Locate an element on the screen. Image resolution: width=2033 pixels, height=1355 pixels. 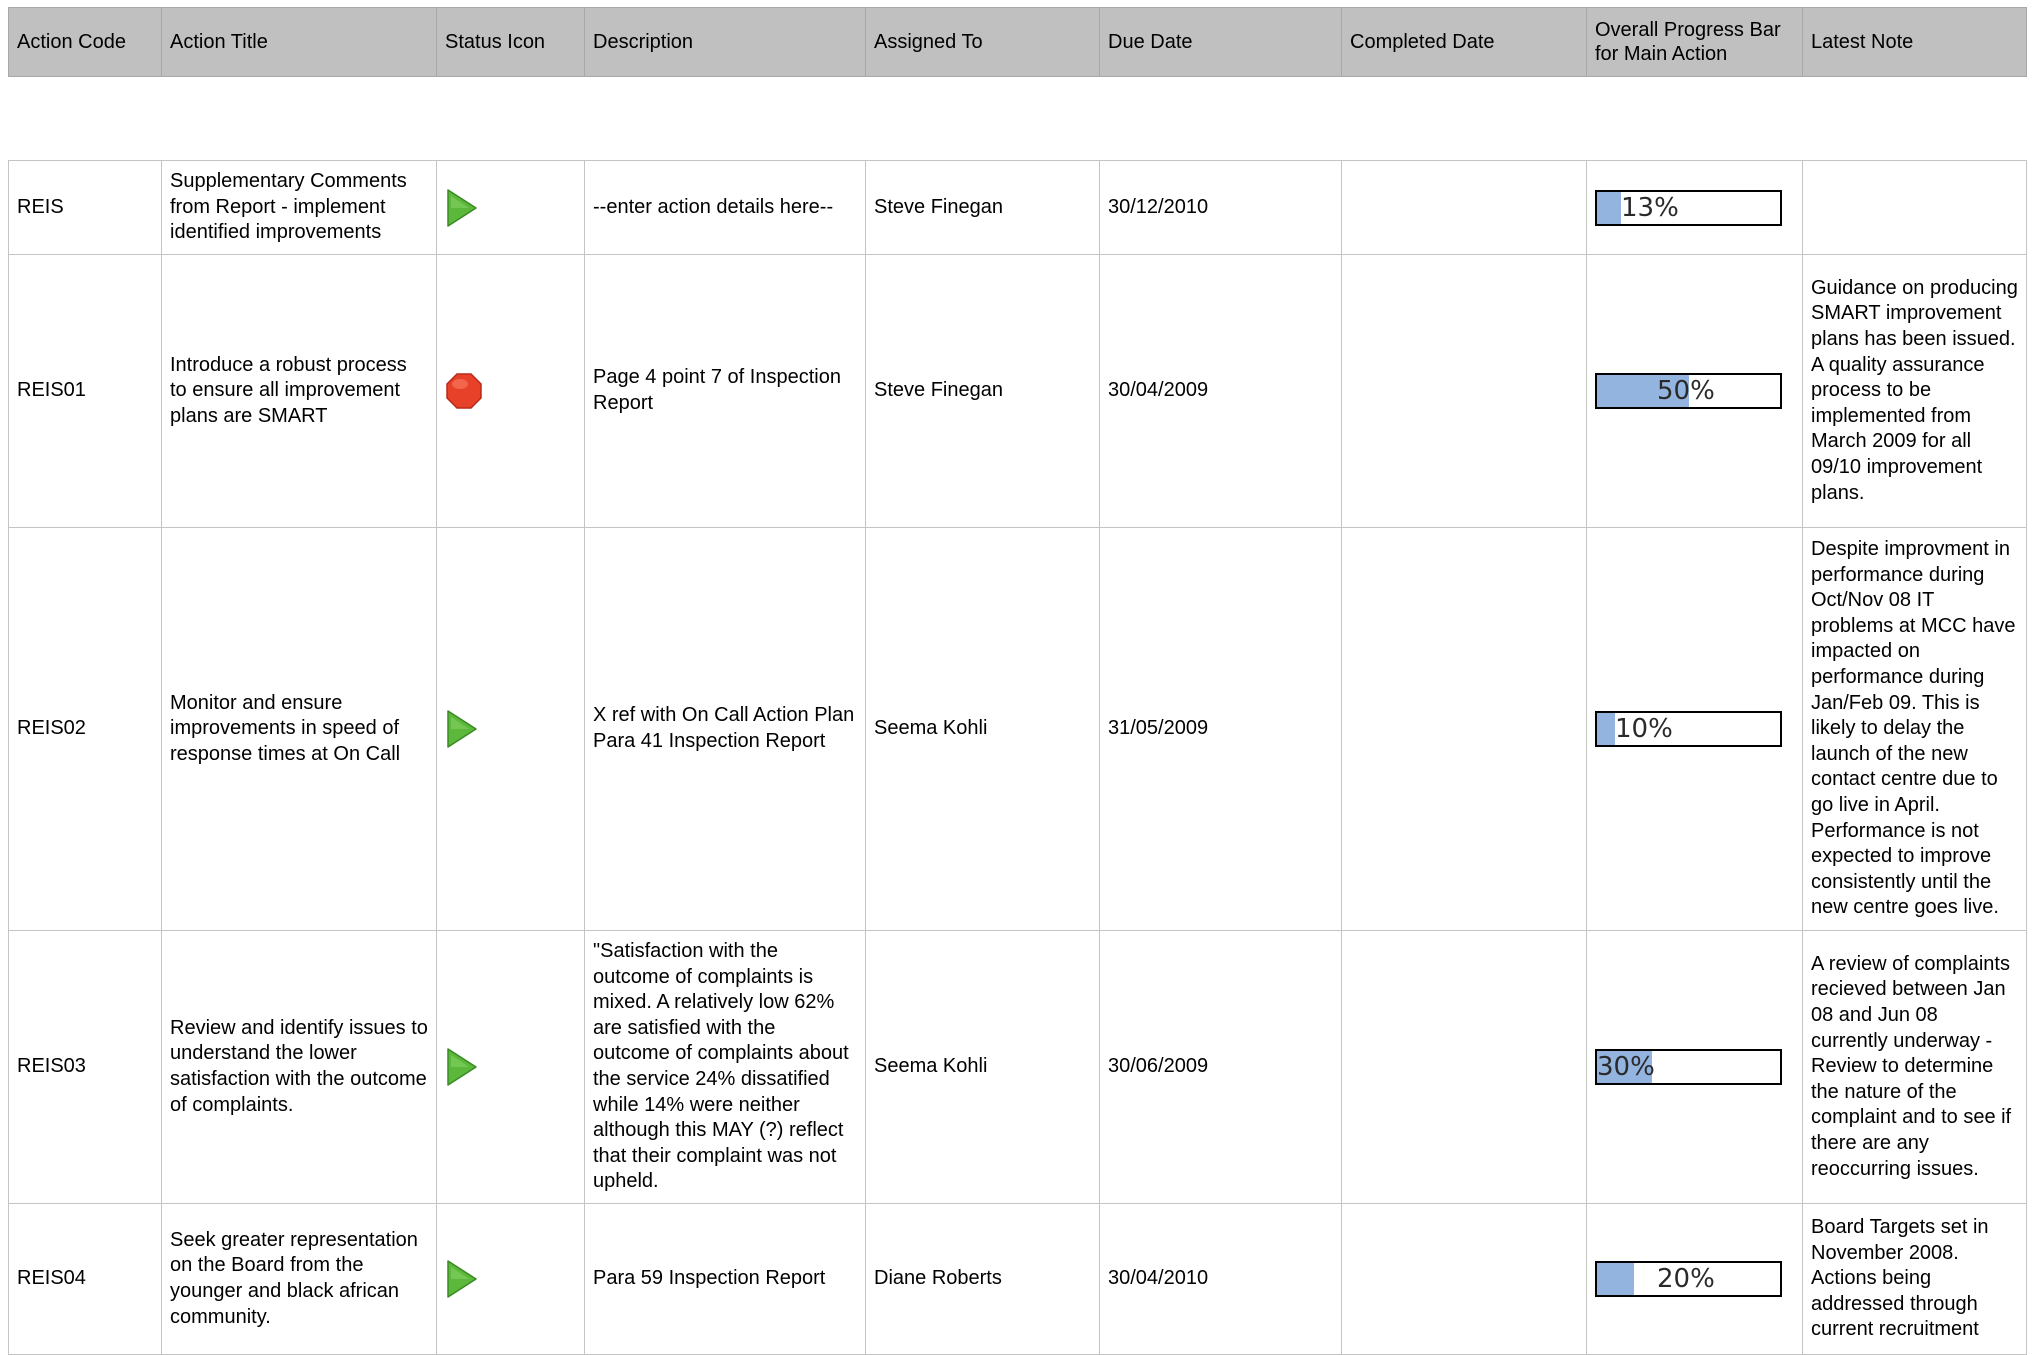
description: Para 59 Inspection Report is located at coordinates (725, 1279).